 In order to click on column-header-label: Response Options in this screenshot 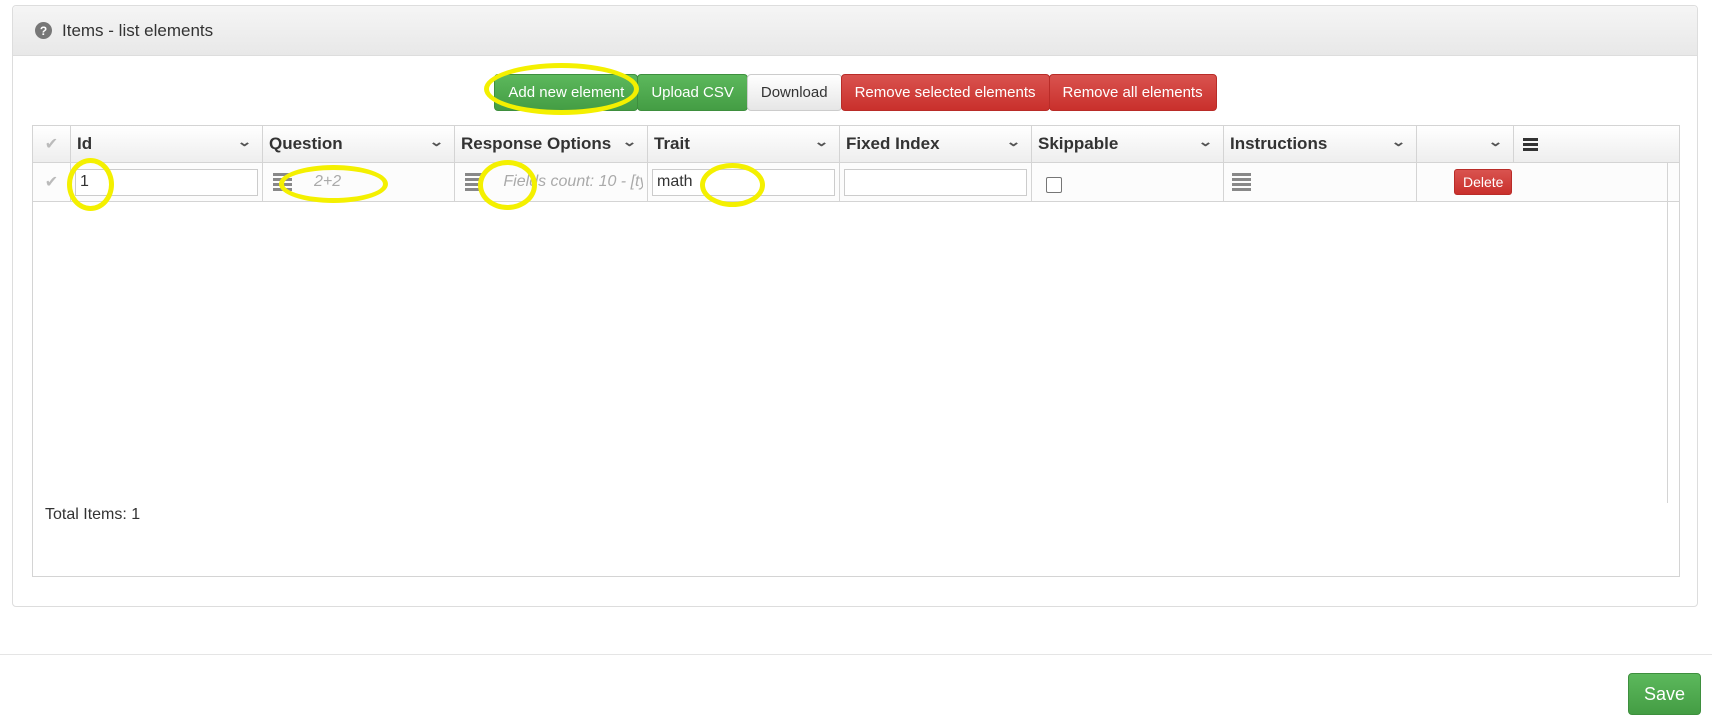, I will do `click(536, 143)`.